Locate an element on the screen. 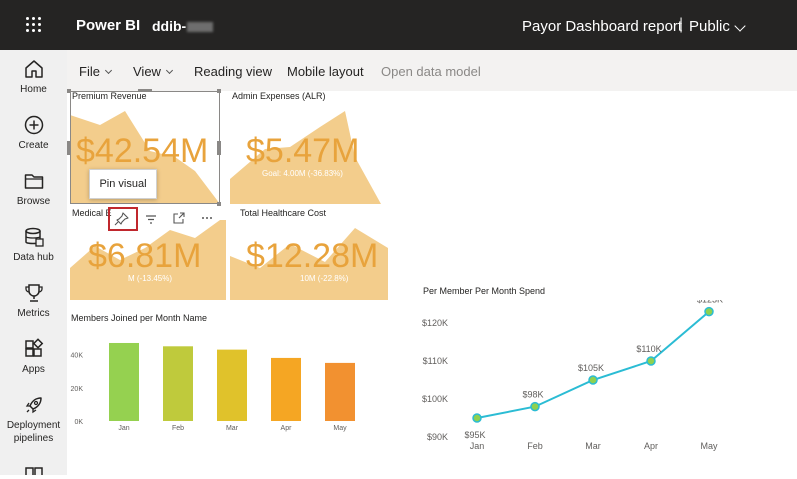 Image resolution: width=797 pixels, height=479 pixels. kpi-title: Admin Expenses (ALR) is located at coordinates (279, 96).